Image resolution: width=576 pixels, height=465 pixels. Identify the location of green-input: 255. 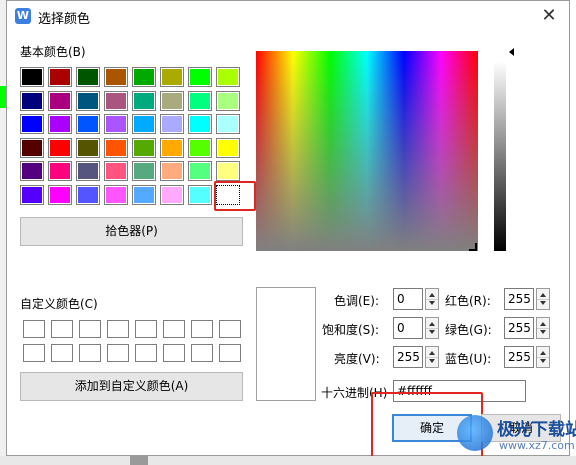
(519, 328).